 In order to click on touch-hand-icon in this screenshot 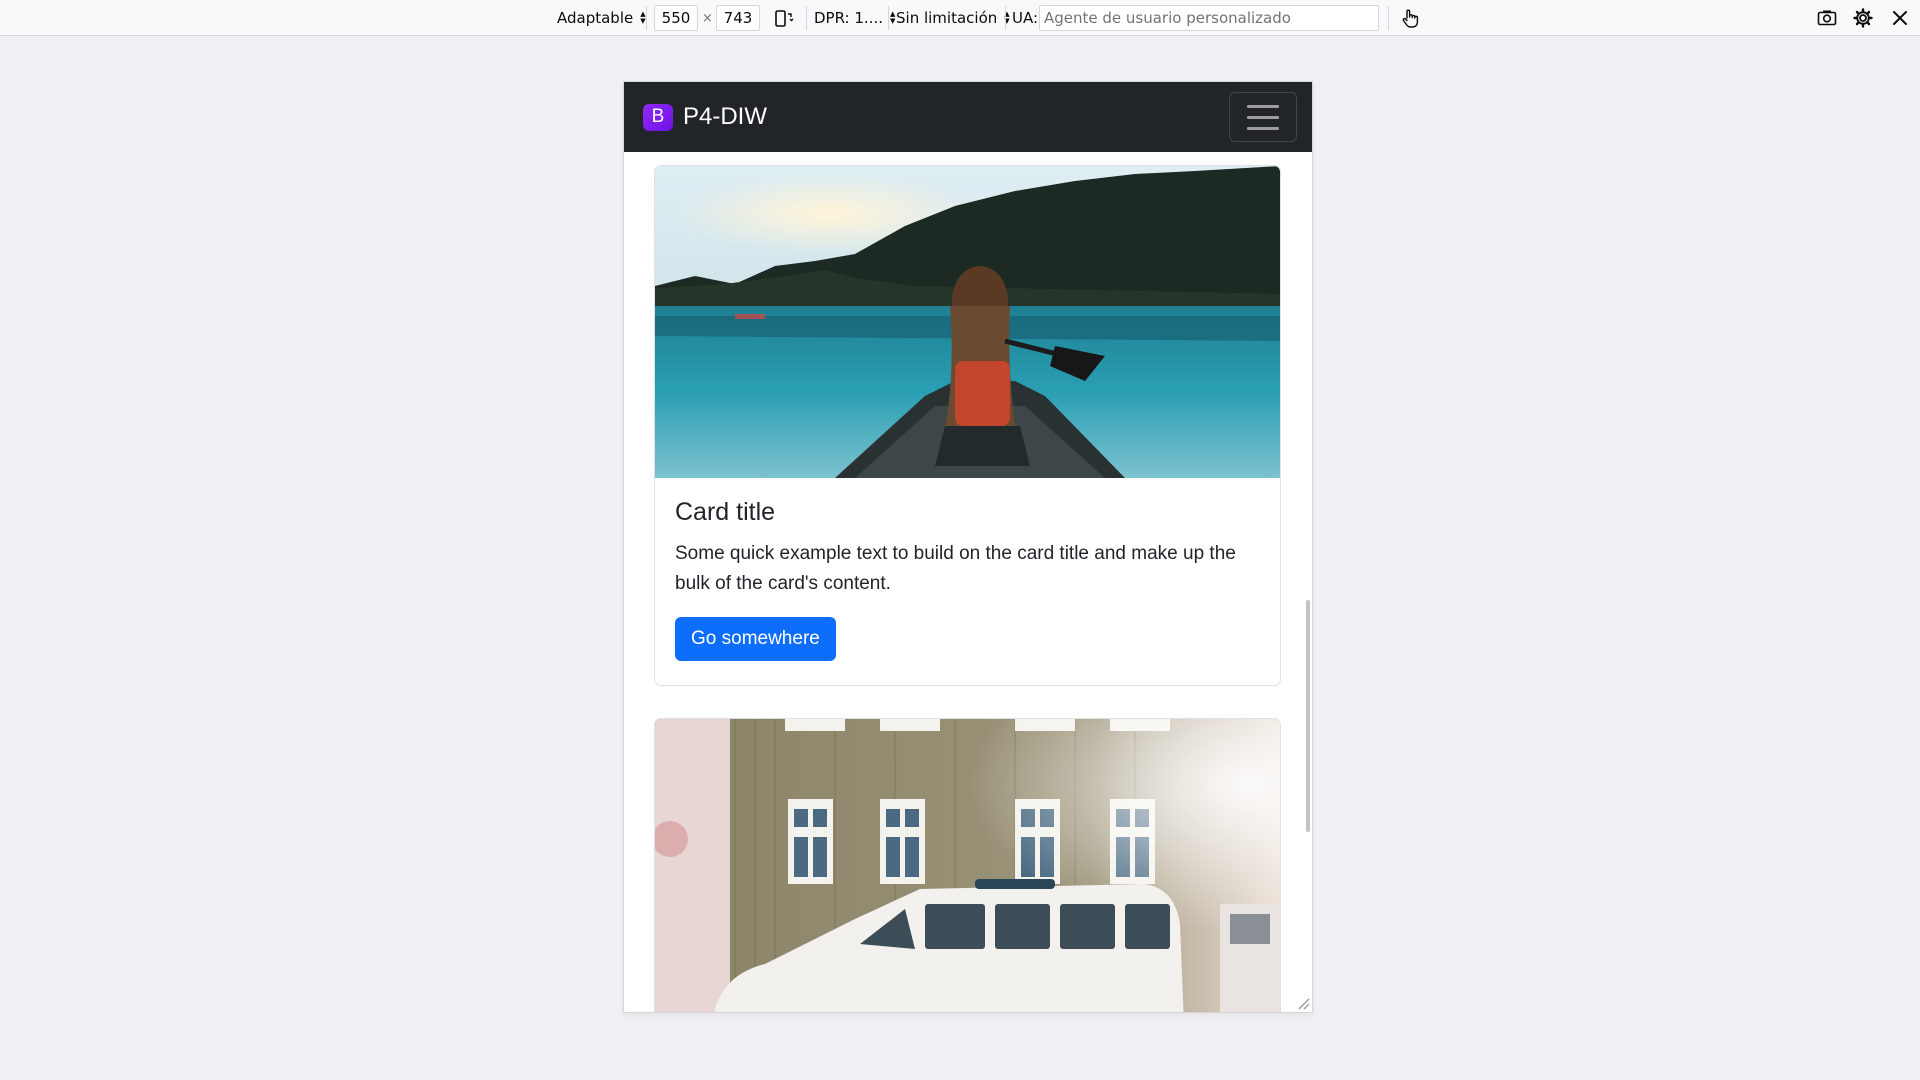, I will do `click(1410, 18)`.